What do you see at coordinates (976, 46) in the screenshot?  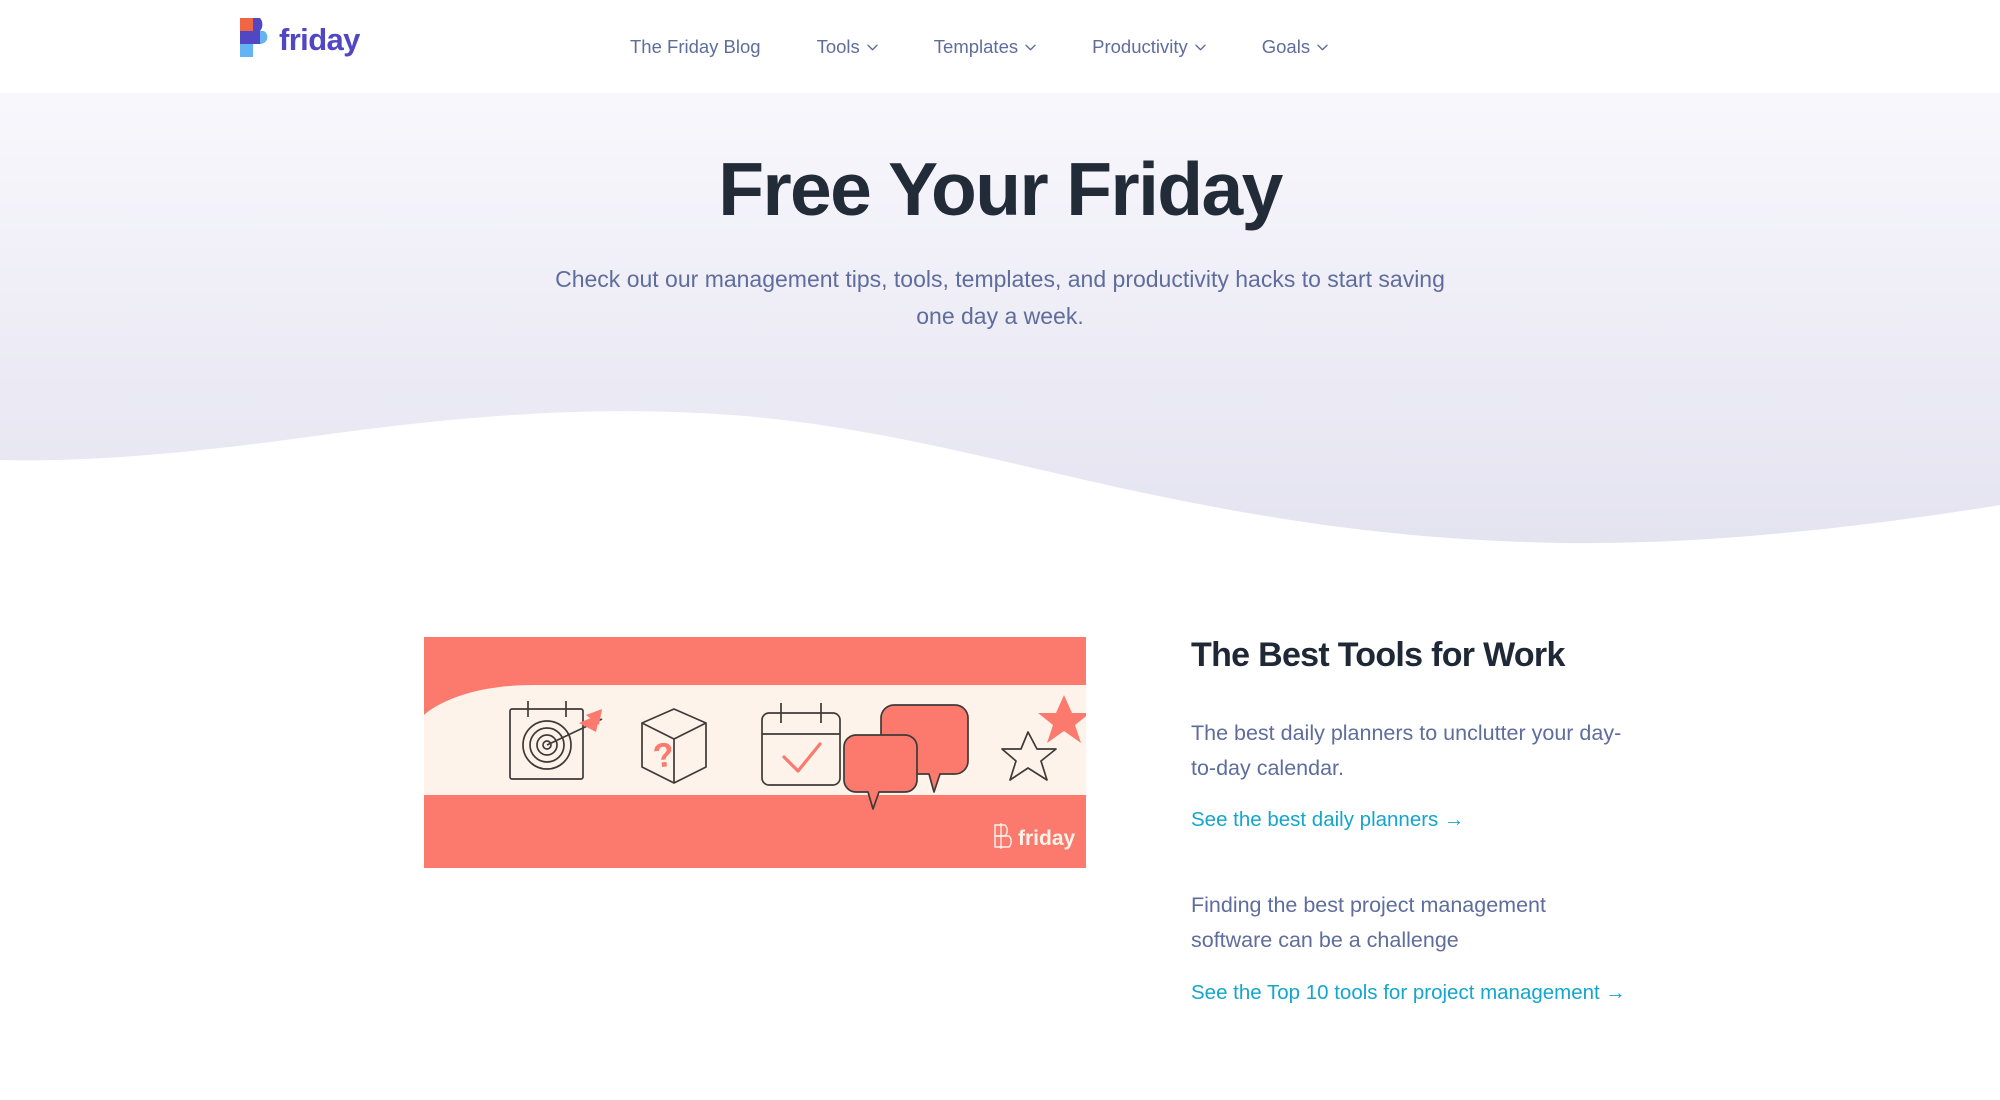 I see `nav-label: Templates` at bounding box center [976, 46].